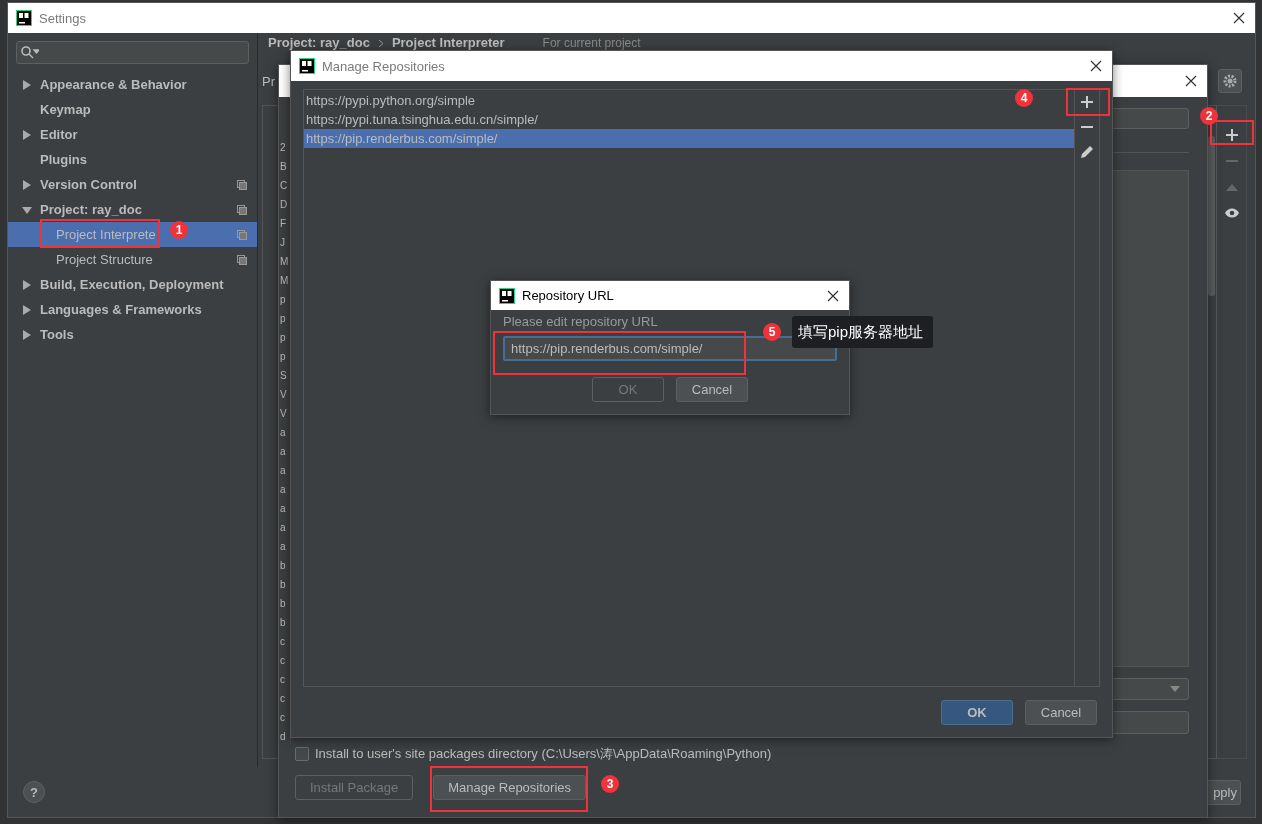  Describe the element at coordinates (543, 754) in the screenshot. I see `checkbox-label: Install to user's site packages directory (C:\Users\涛\AppData\Roaming\Python)` at that location.